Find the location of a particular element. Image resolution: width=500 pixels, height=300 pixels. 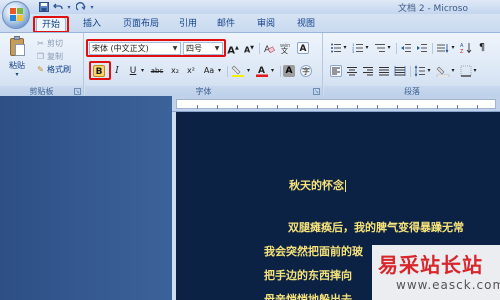

office-button is located at coordinates (16, 15).